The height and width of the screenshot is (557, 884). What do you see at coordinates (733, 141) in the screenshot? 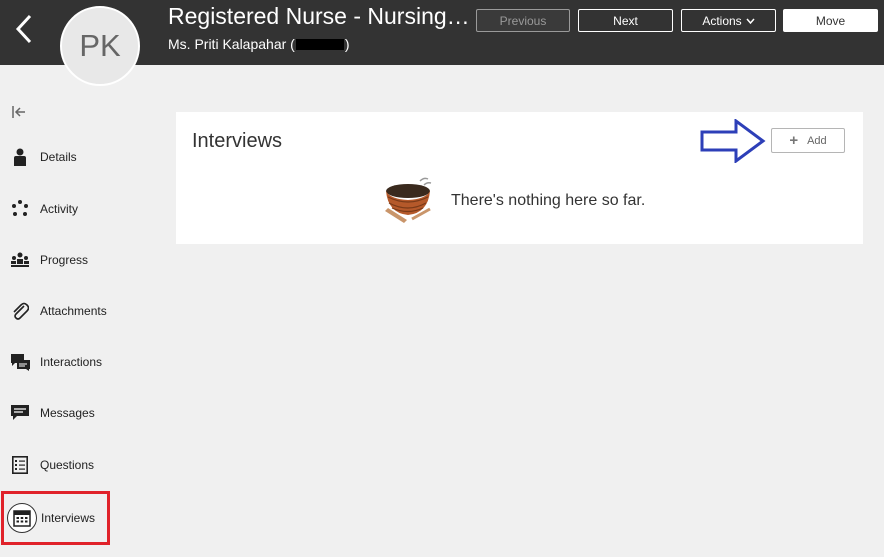
I see `annotation-arrow-icon` at bounding box center [733, 141].